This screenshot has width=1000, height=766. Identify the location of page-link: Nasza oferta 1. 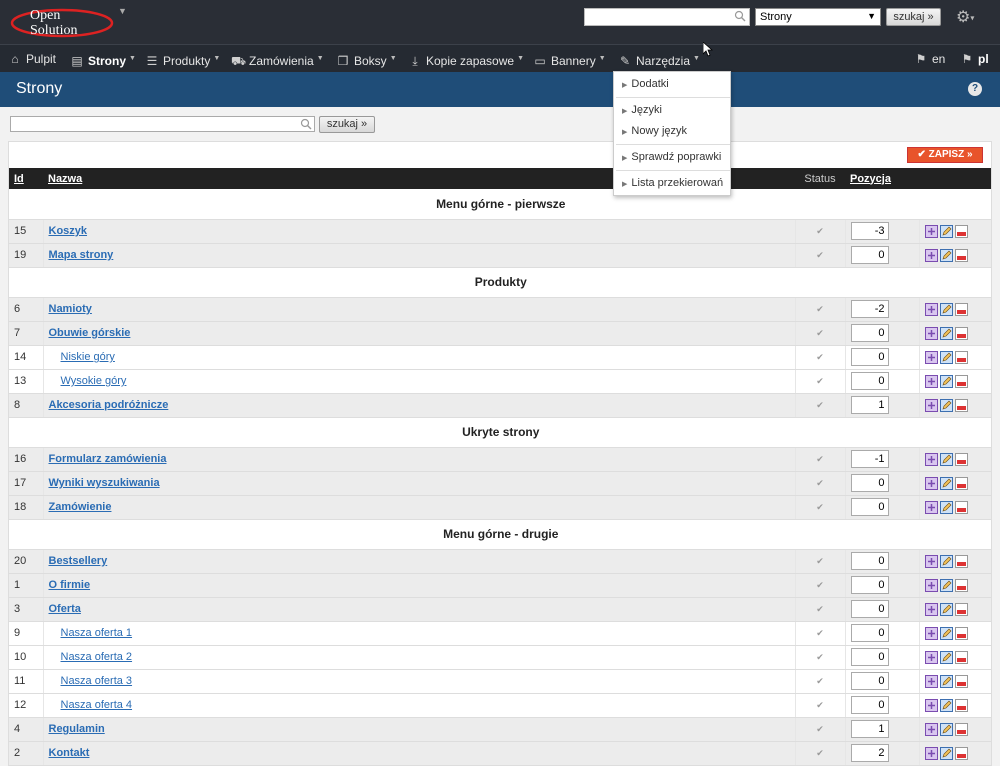
(97, 633).